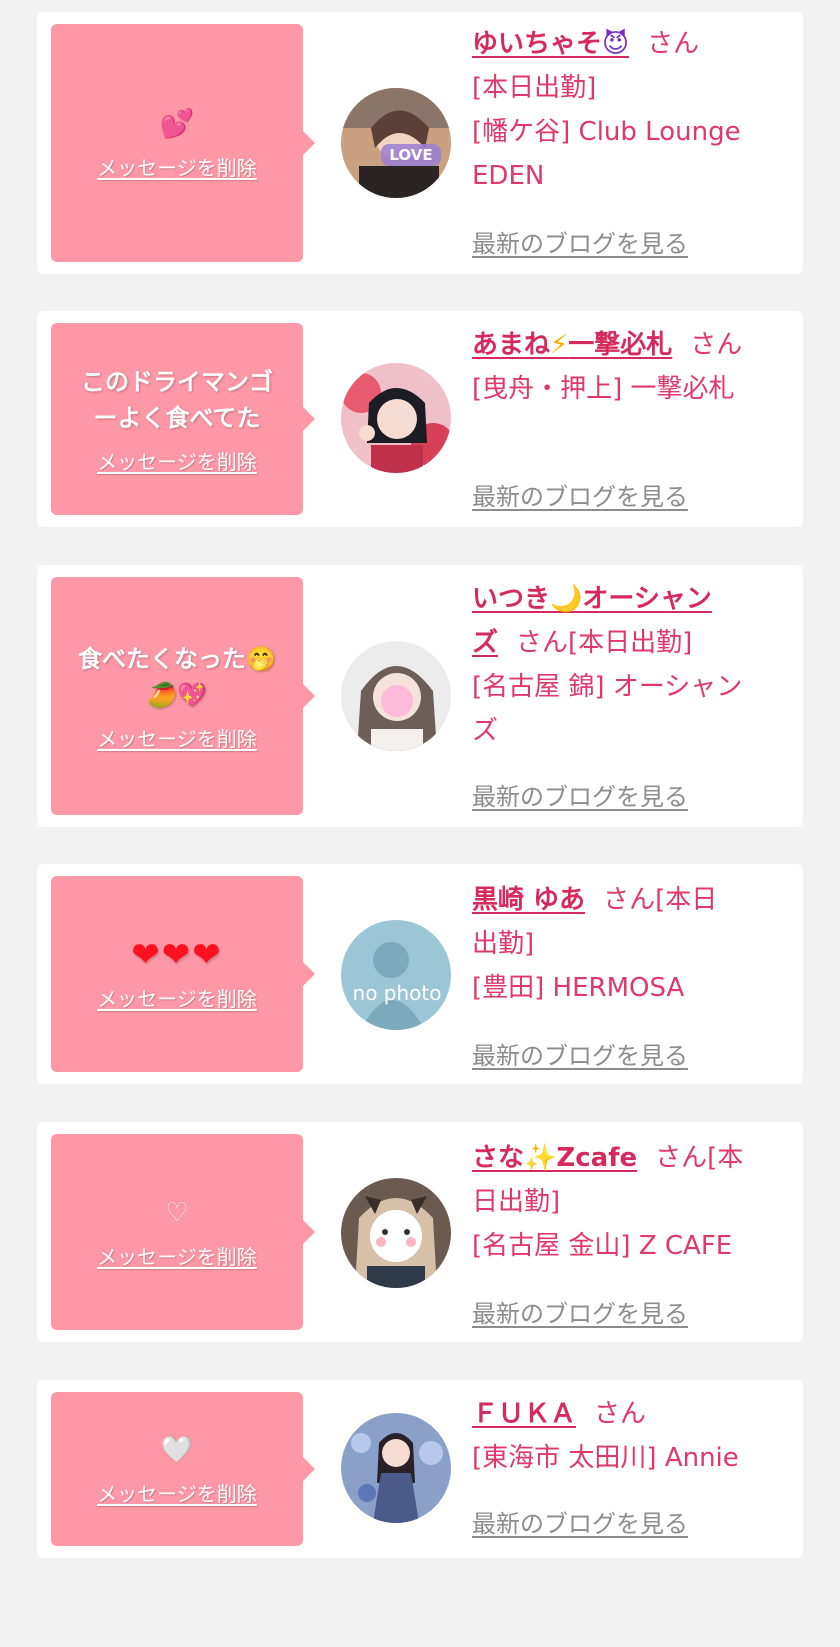 The image size is (840, 1647). I want to click on cast-info: いつき🌙オーシャン ズさん[本日出勤] [名古屋 錦] オーシャン ズ, so click(630, 665).